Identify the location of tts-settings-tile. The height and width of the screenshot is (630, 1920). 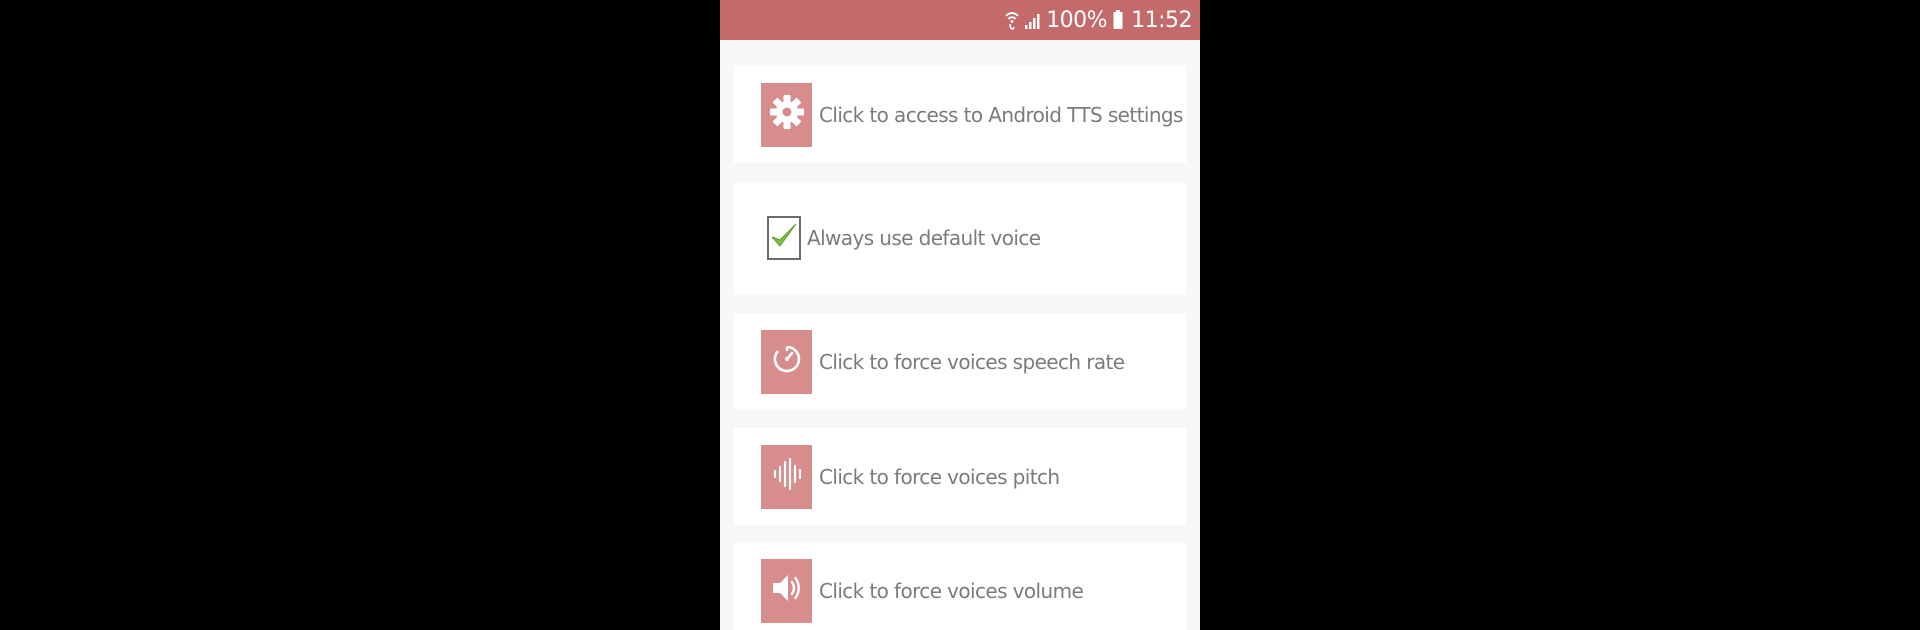
(786, 114).